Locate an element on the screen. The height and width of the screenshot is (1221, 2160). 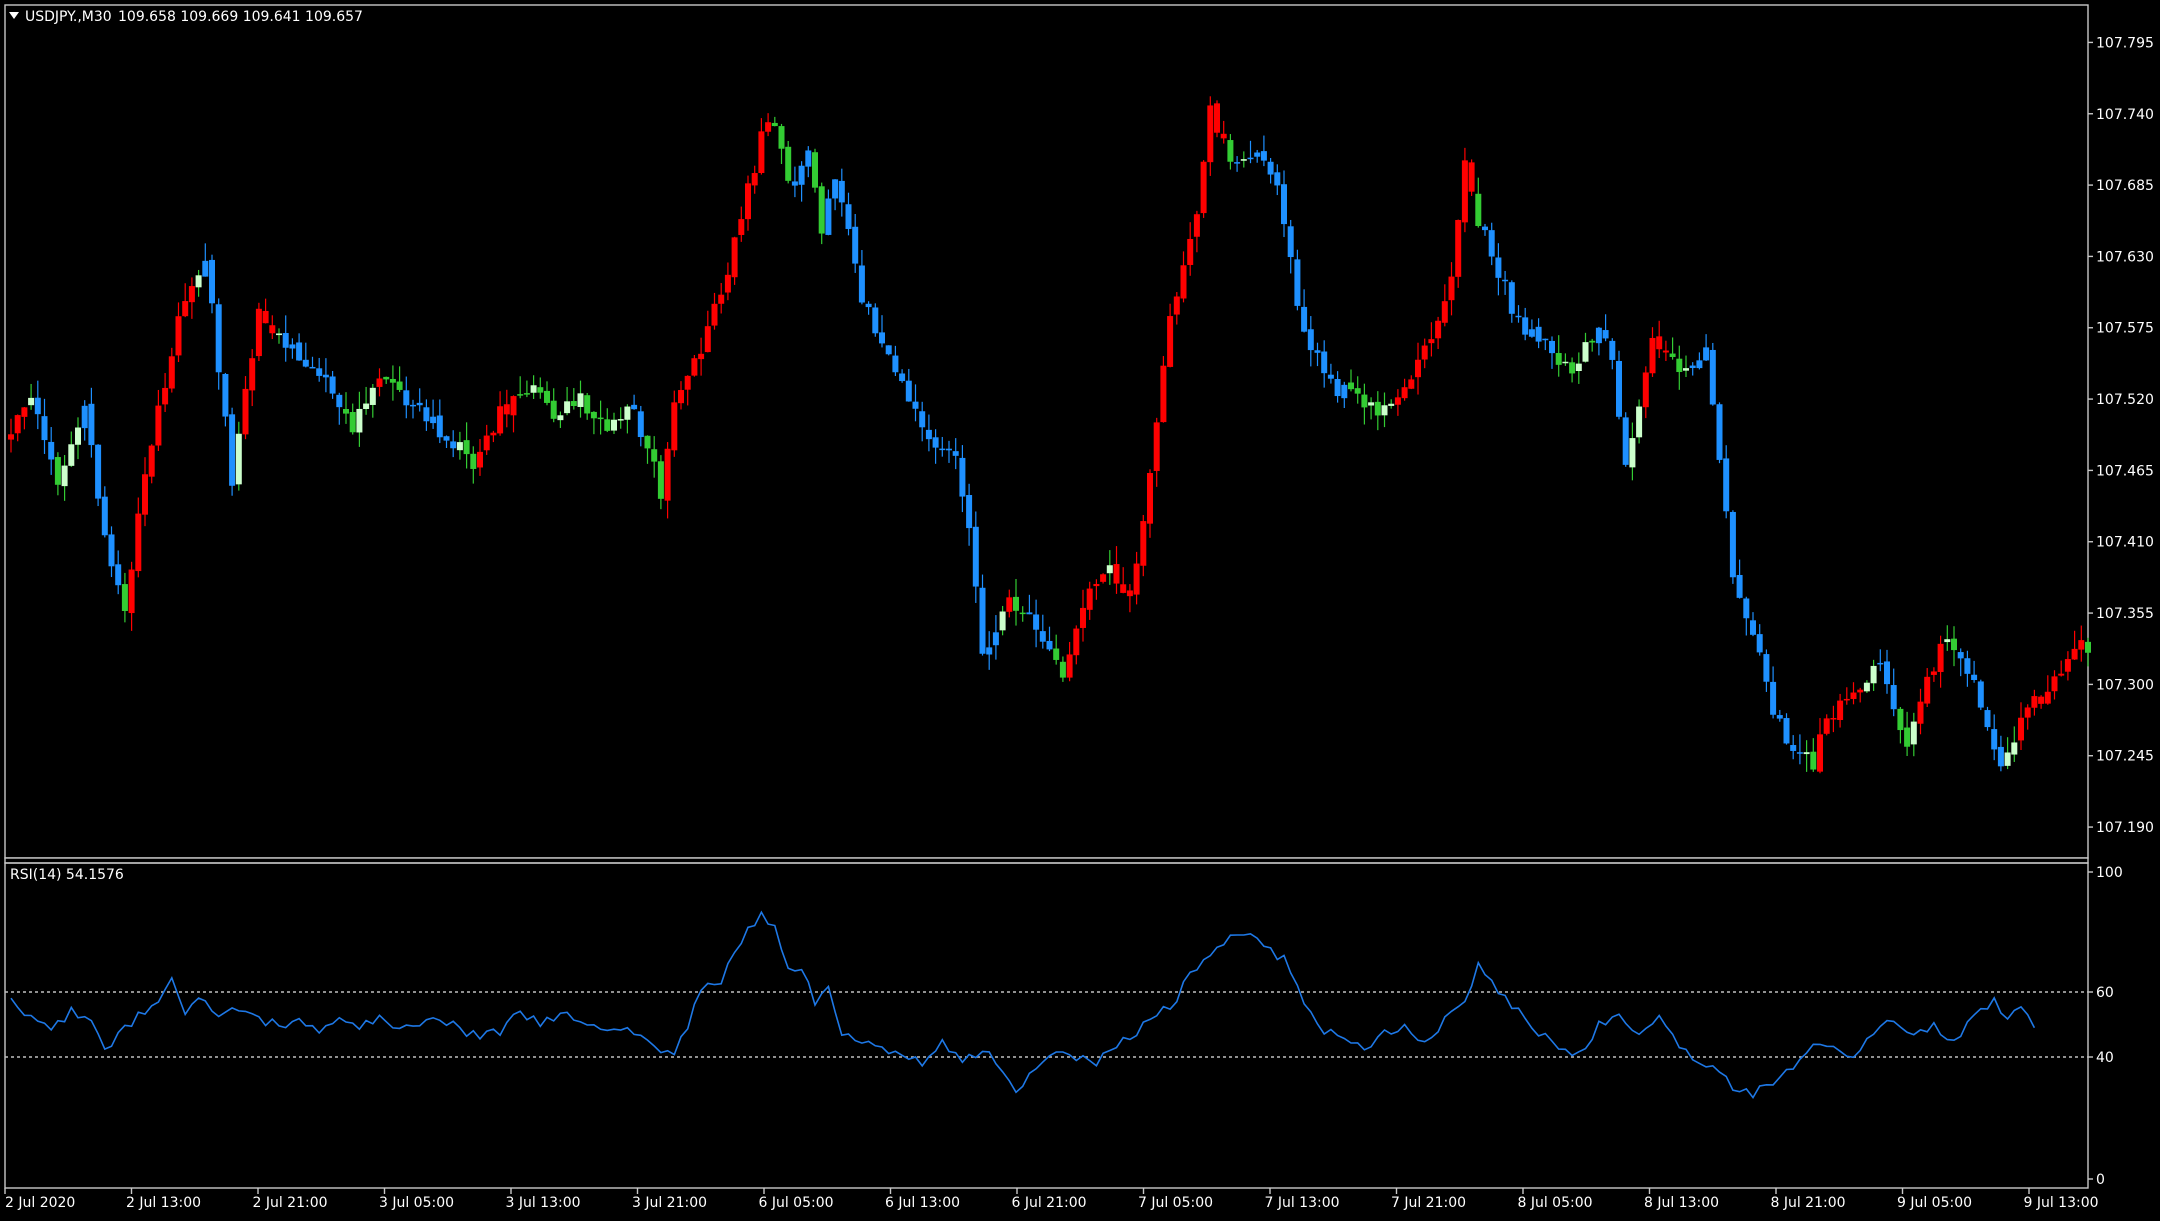
price-tick-label: 107.465 is located at coordinates (2125, 471).